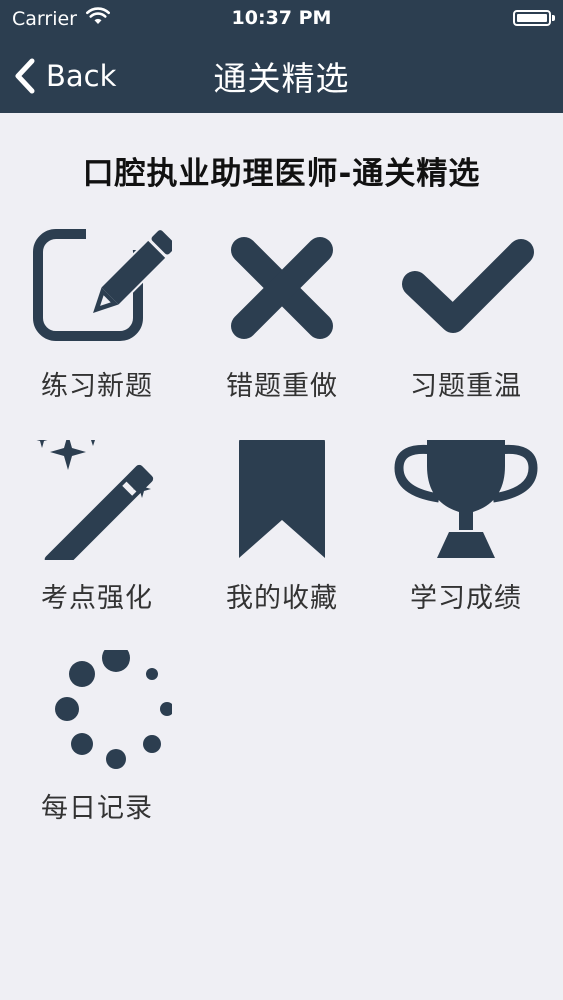 This screenshot has height=1000, width=563. What do you see at coordinates (97, 386) in the screenshot?
I see `tile-label: 练习新题` at bounding box center [97, 386].